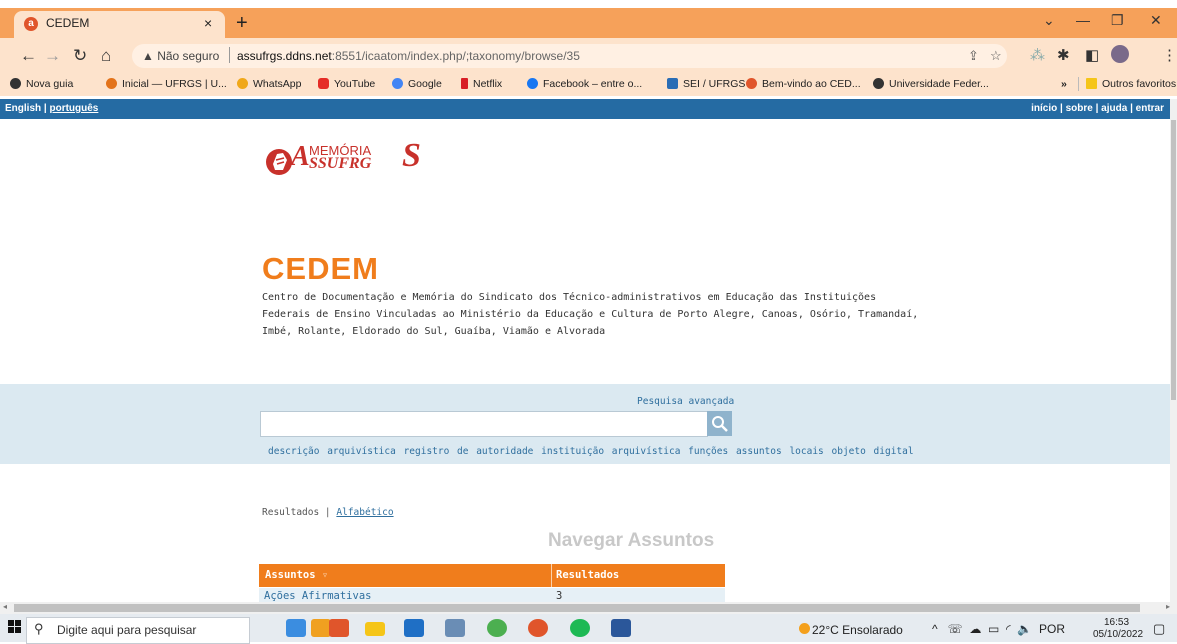 The width and height of the screenshot is (1177, 644). I want to click on wifi-icon: ◜, so click(1008, 629).